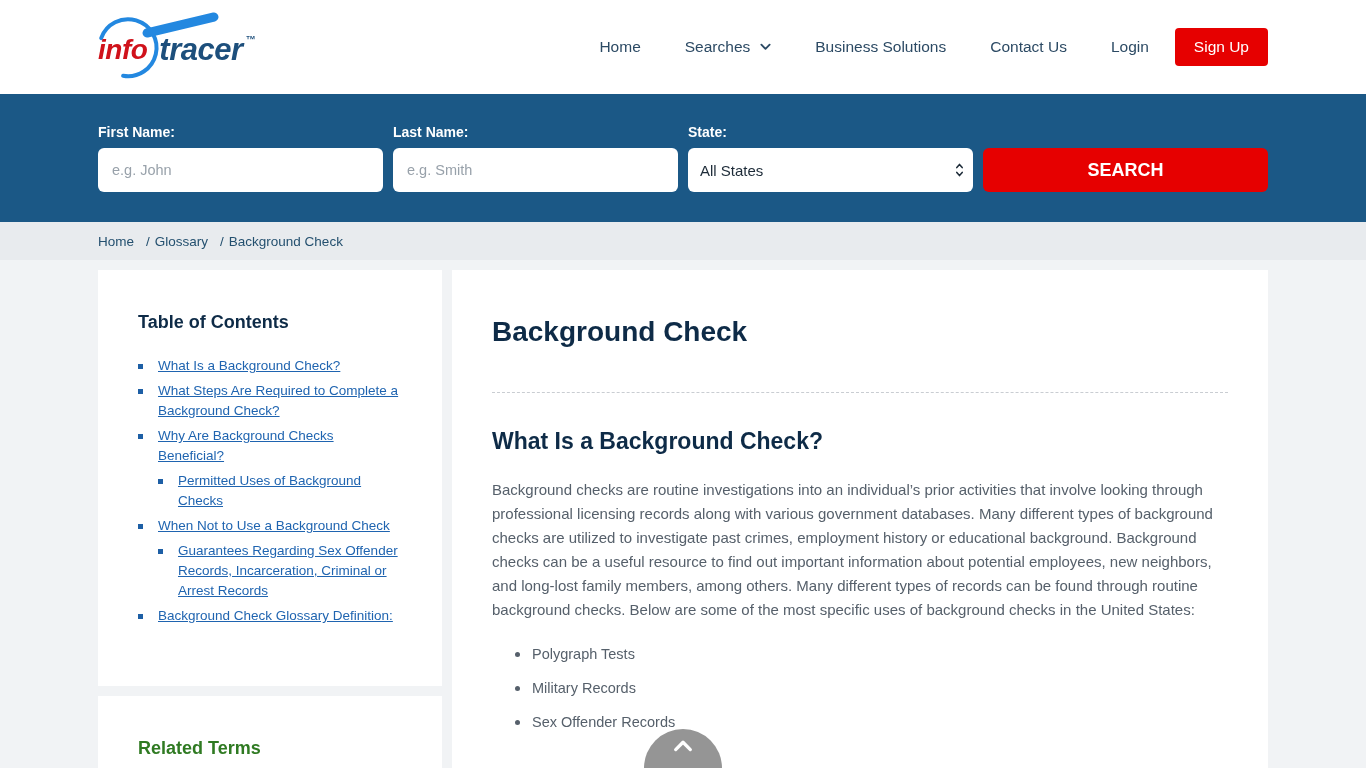 This screenshot has height=768, width=1366. I want to click on nav-link: Home, so click(620, 47).